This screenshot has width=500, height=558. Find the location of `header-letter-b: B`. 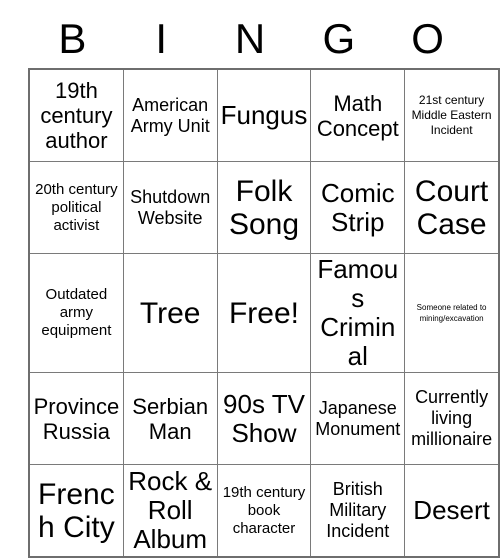

header-letter-b: B is located at coordinates (72, 38).